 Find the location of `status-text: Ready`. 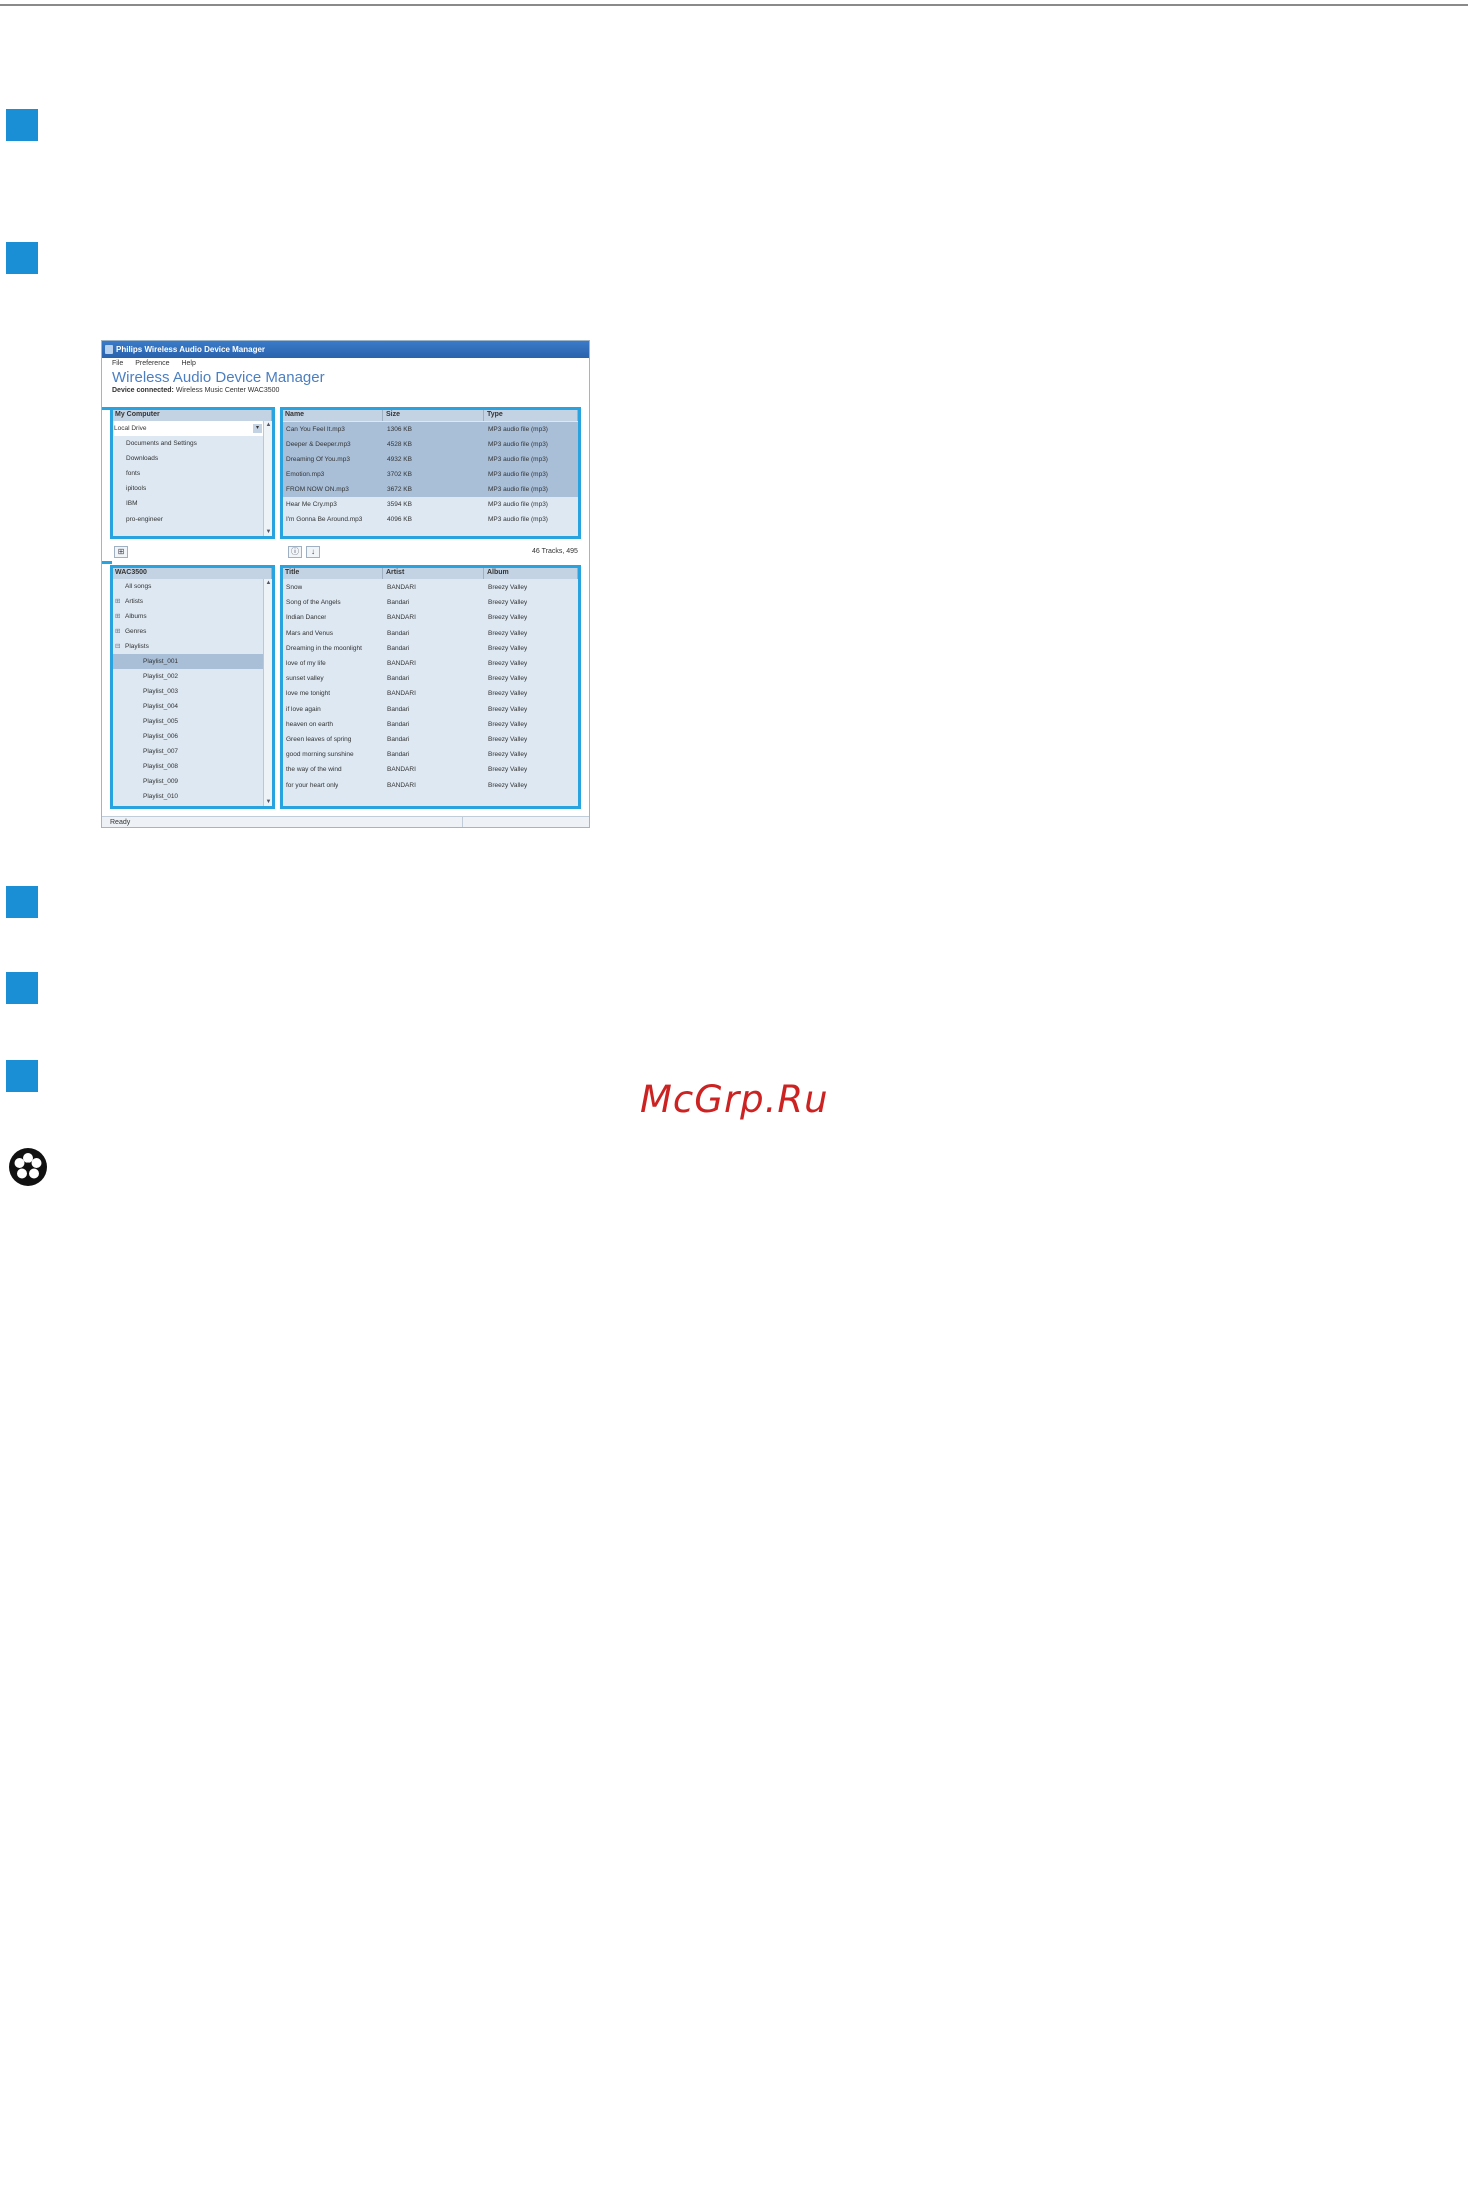

status-text: Ready is located at coordinates (120, 822).